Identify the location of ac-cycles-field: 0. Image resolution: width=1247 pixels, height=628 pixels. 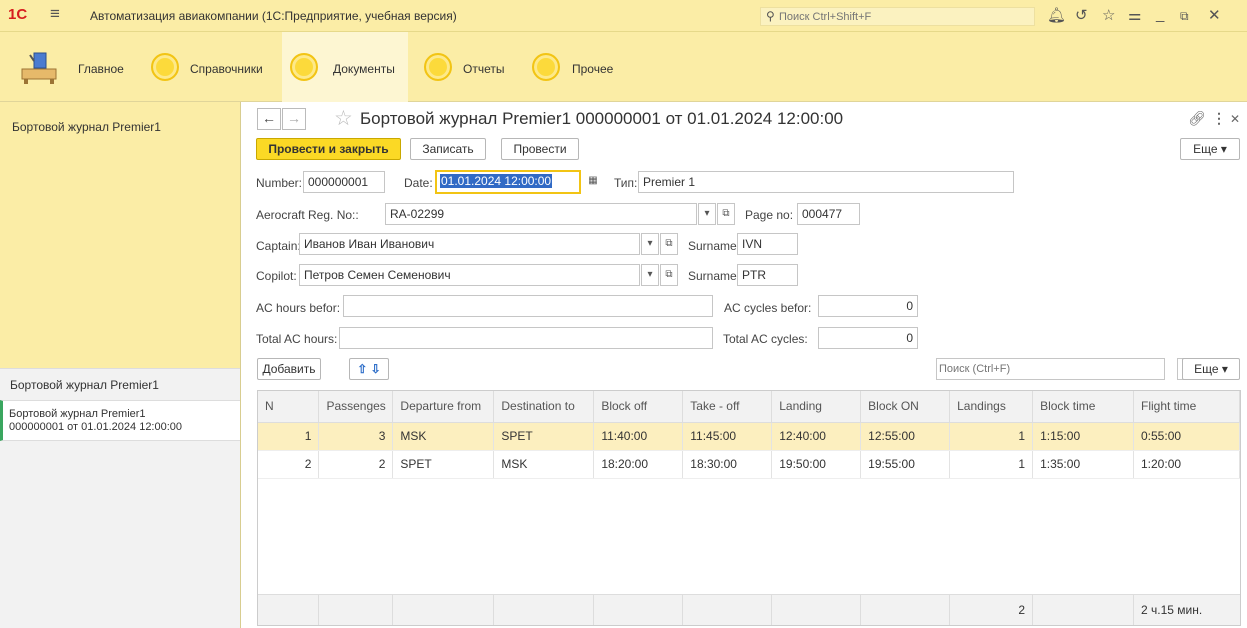
(868, 306).